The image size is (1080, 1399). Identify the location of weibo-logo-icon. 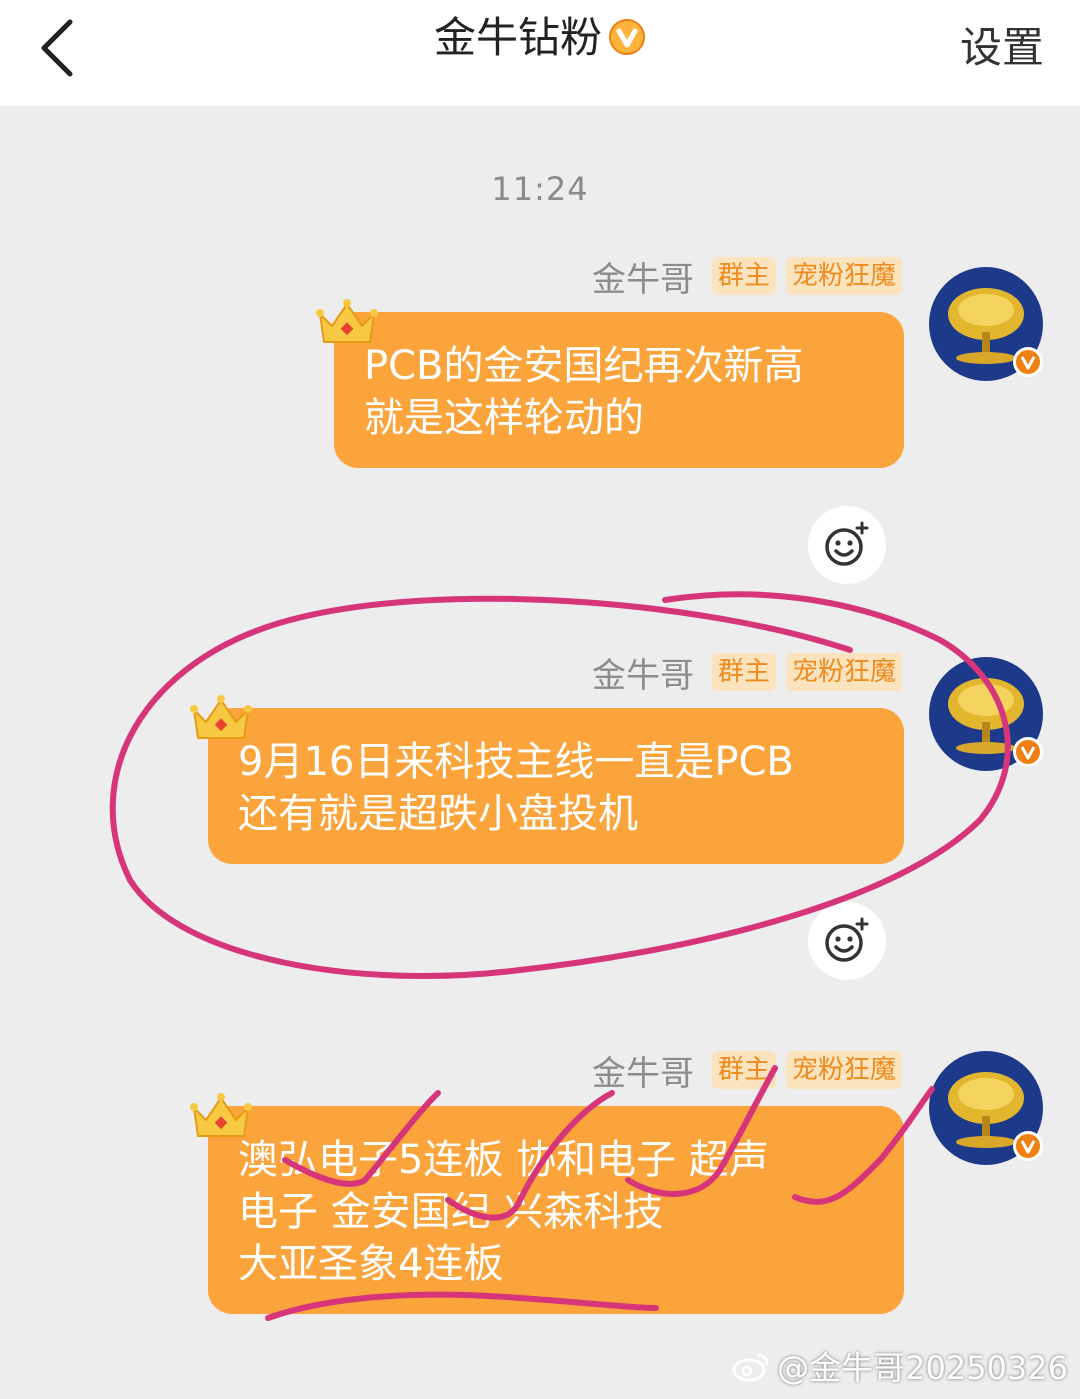
(750, 1367).